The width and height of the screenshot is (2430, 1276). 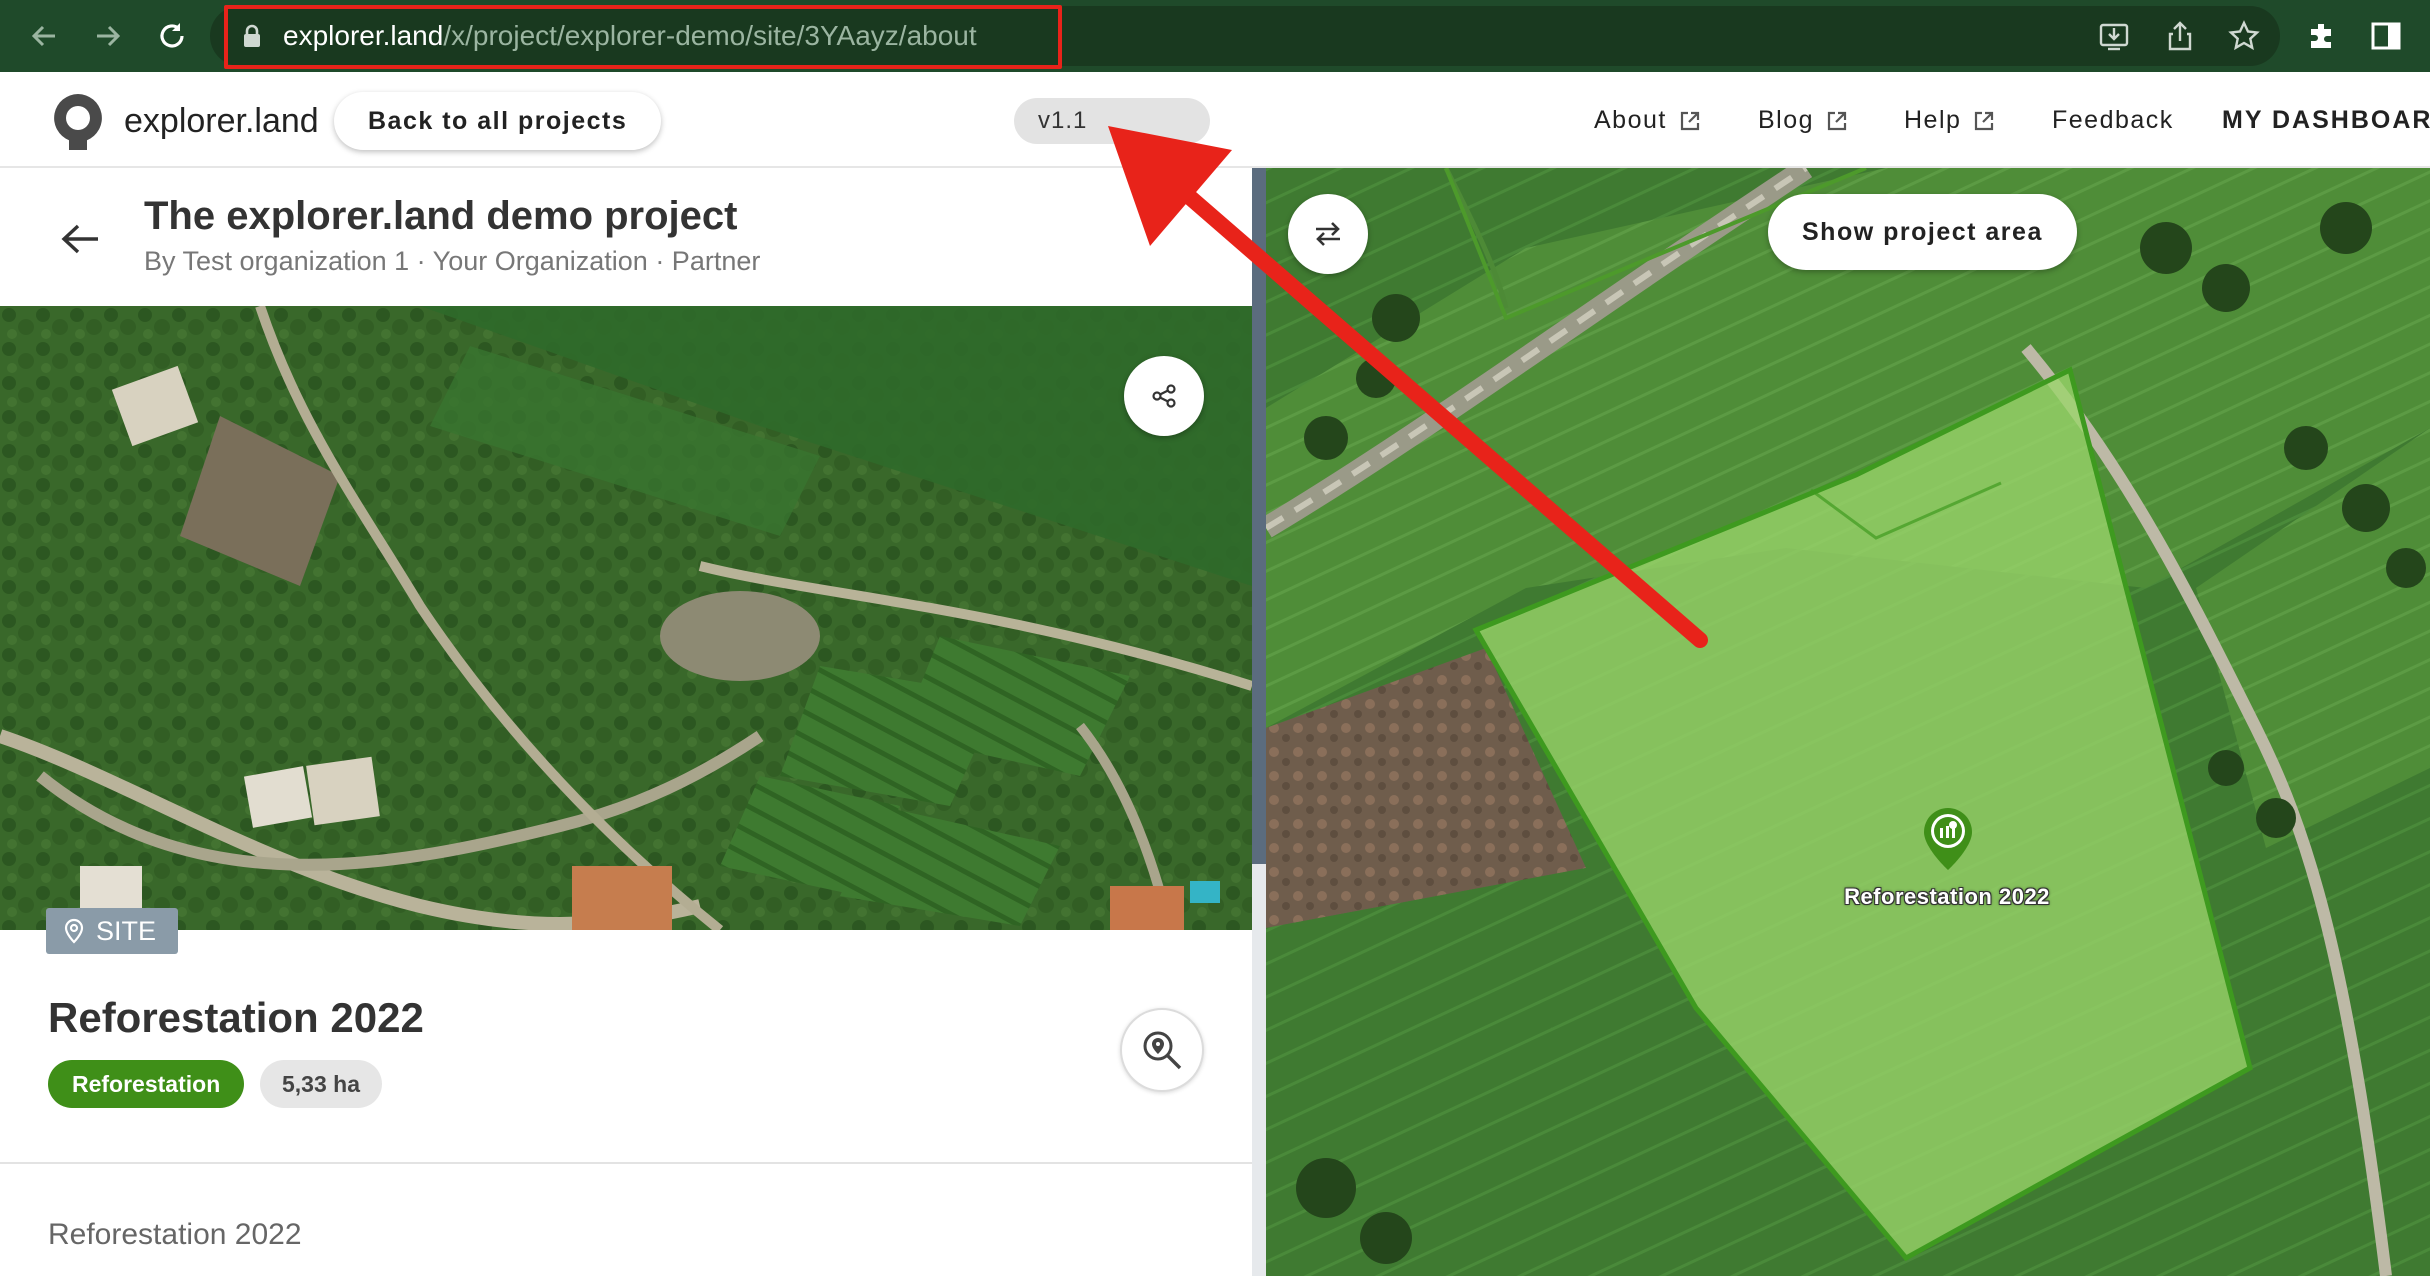 I want to click on nav-feedback-link: Feedback, so click(x=2113, y=120).